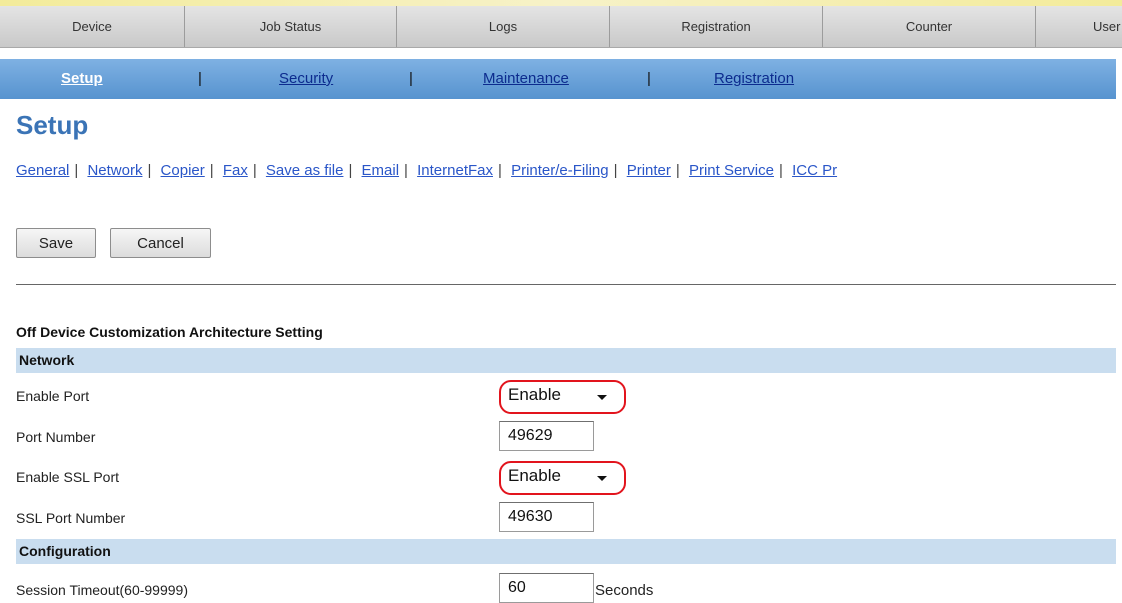 The height and width of the screenshot is (603, 1122). What do you see at coordinates (56, 437) in the screenshot?
I see `port-number-label: Port Number` at bounding box center [56, 437].